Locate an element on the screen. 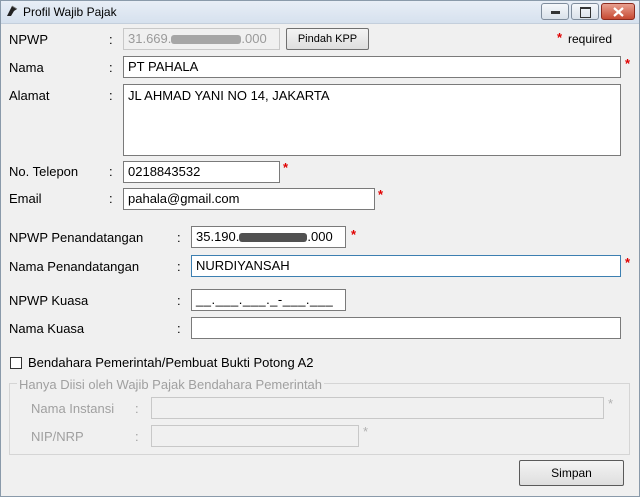 This screenshot has height=497, width=640. alamat-colon: : is located at coordinates (111, 95).